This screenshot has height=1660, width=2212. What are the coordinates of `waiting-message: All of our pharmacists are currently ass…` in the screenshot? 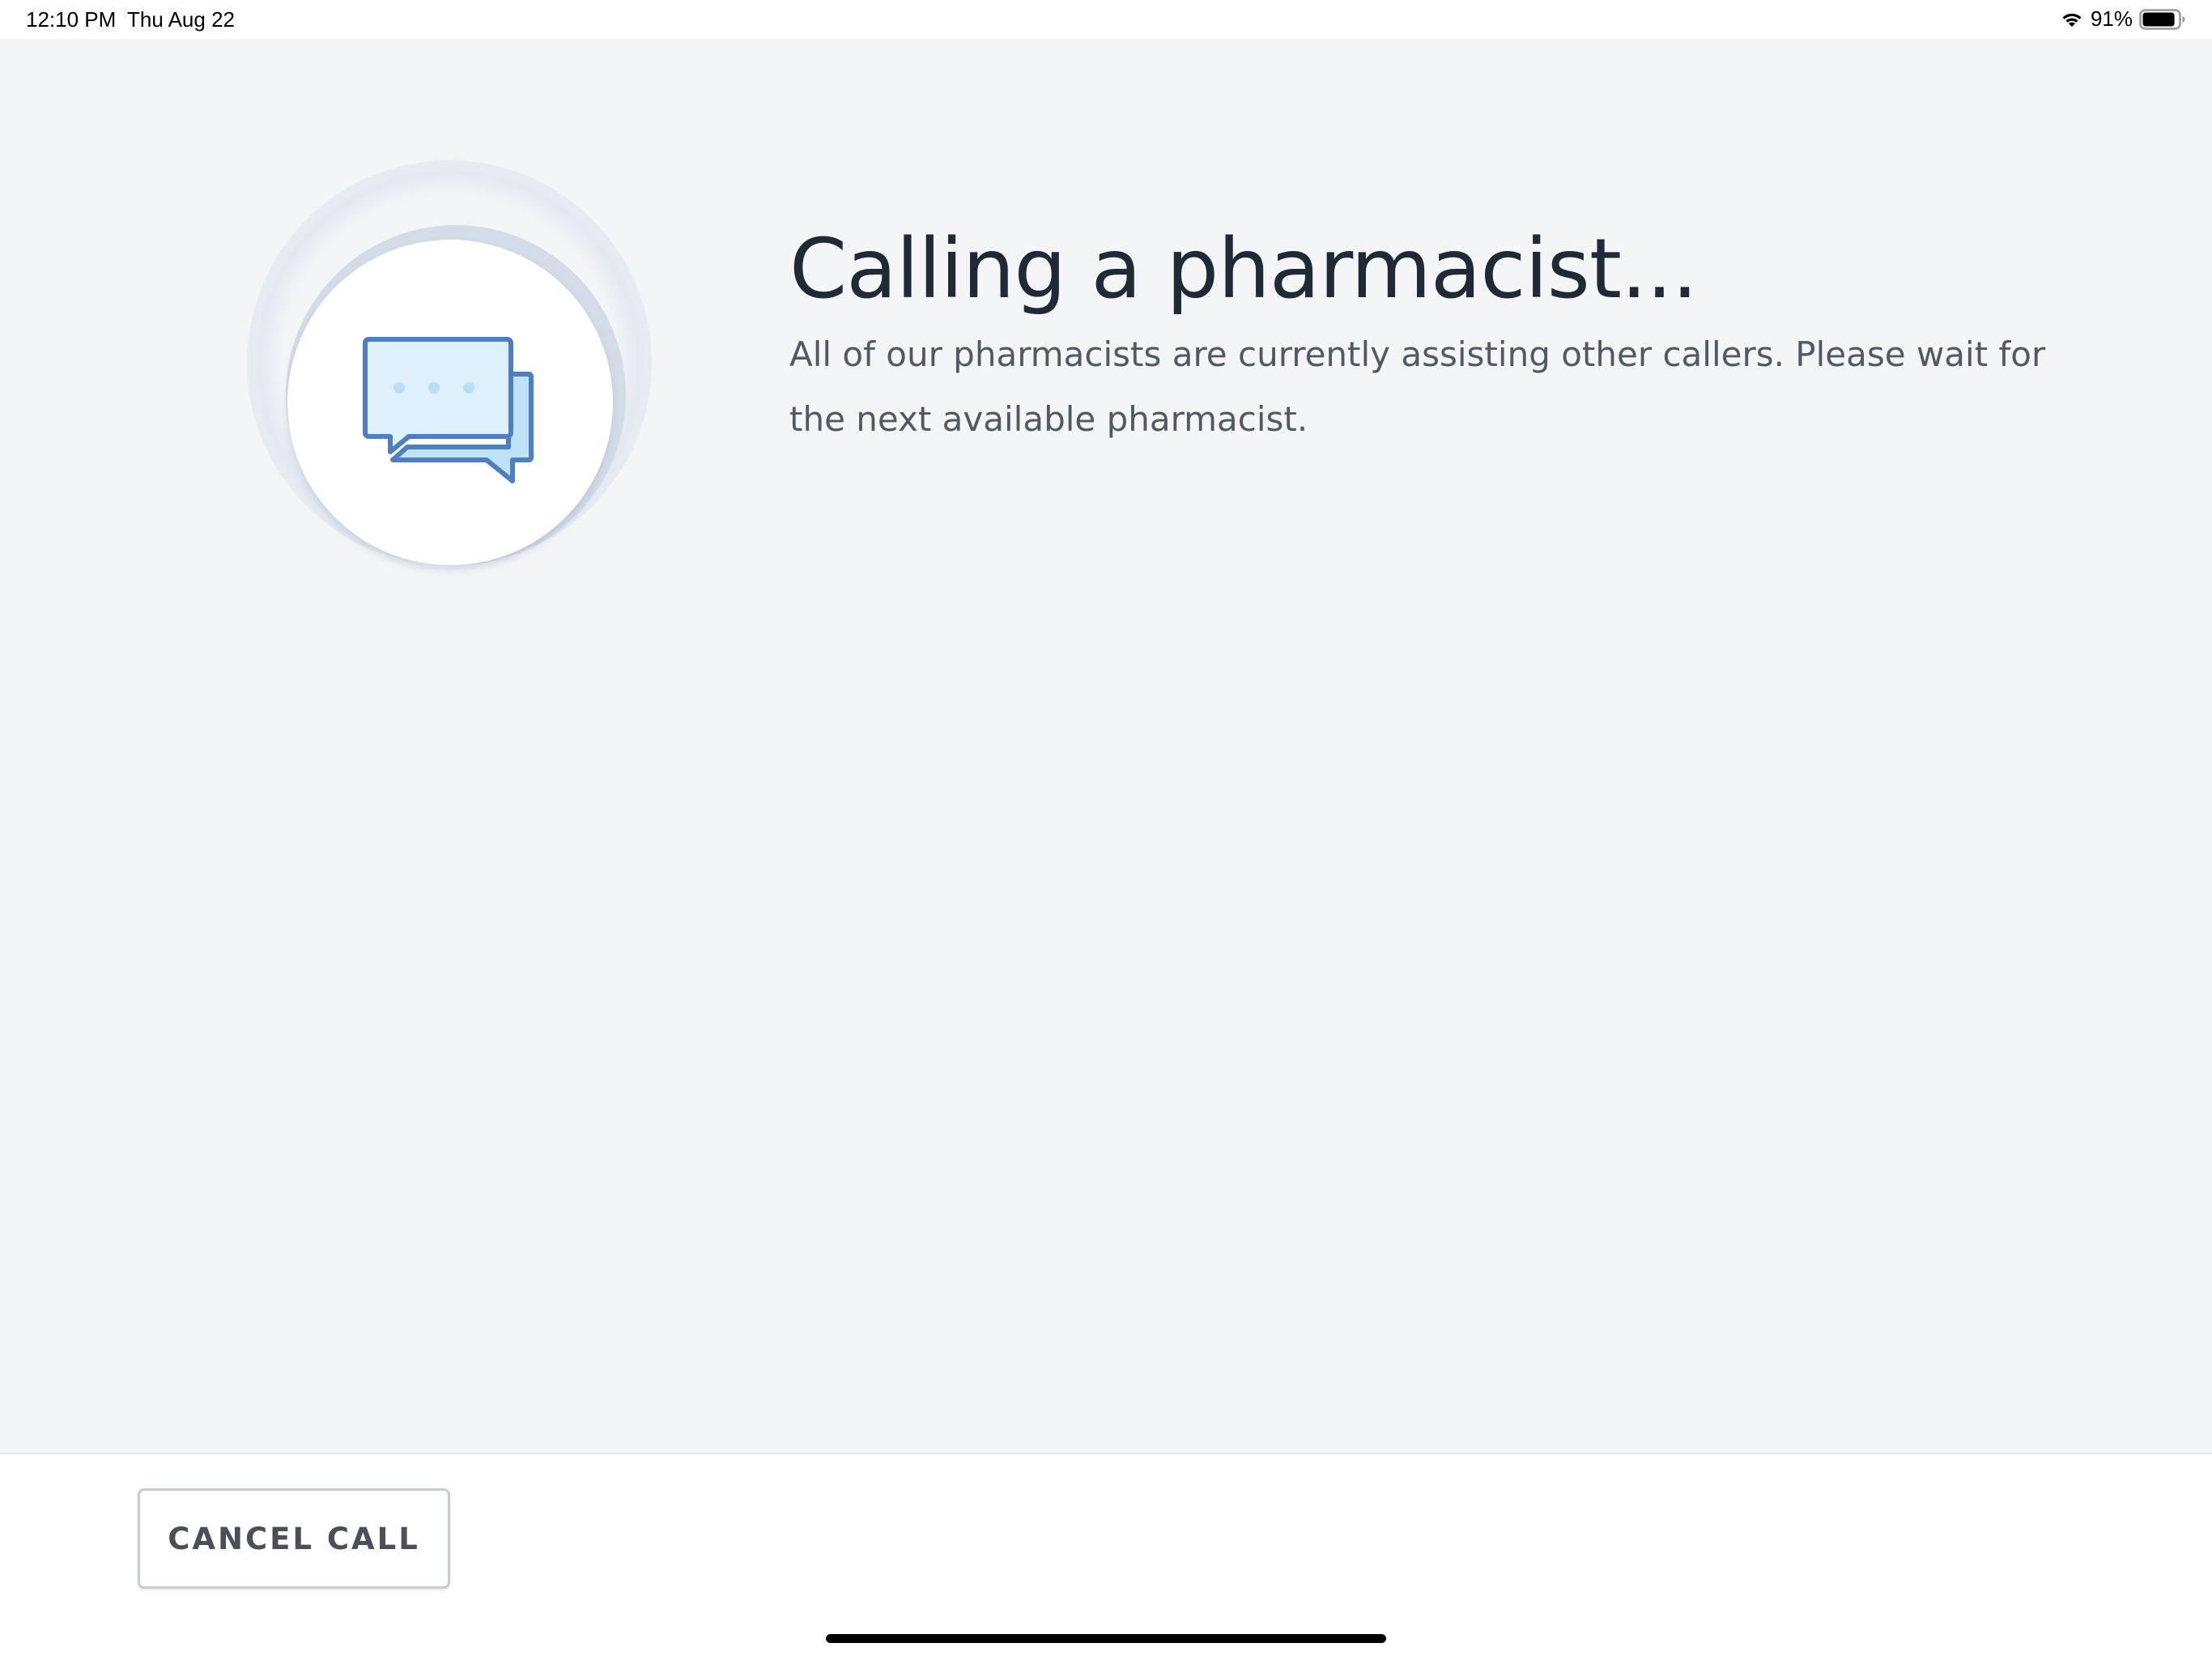 It's located at (1418, 387).